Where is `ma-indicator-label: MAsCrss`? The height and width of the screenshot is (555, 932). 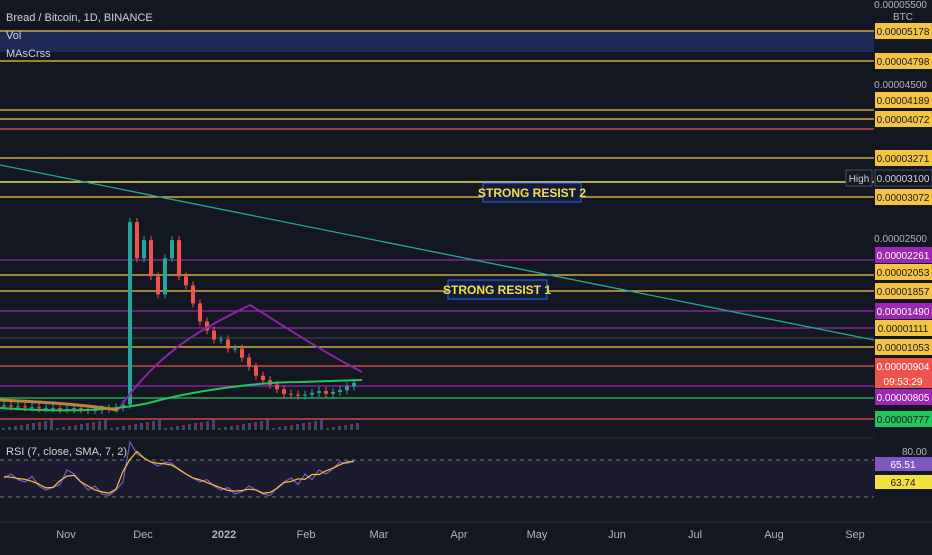 ma-indicator-label: MAsCrss is located at coordinates (28, 54).